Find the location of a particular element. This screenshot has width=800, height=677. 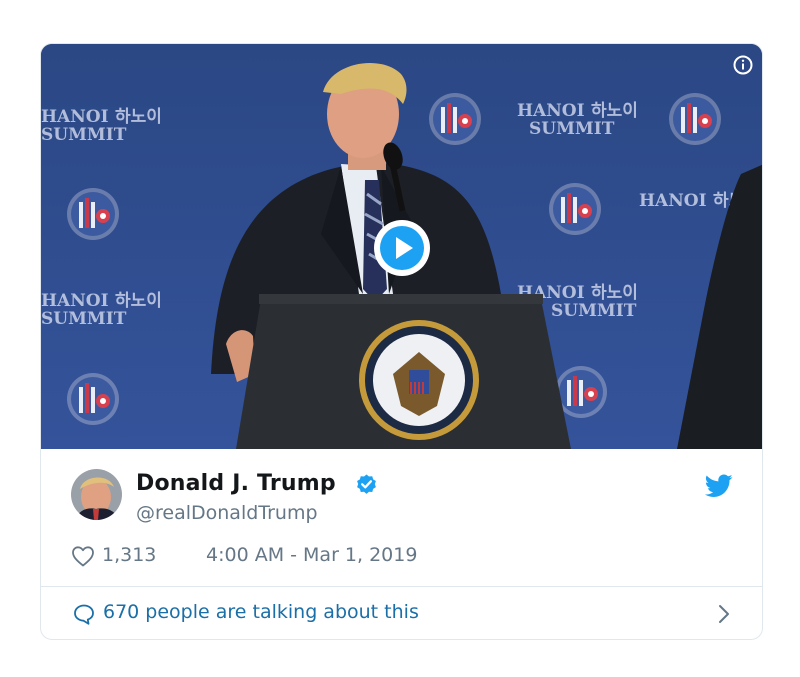

podium is located at coordinates (403, 371).